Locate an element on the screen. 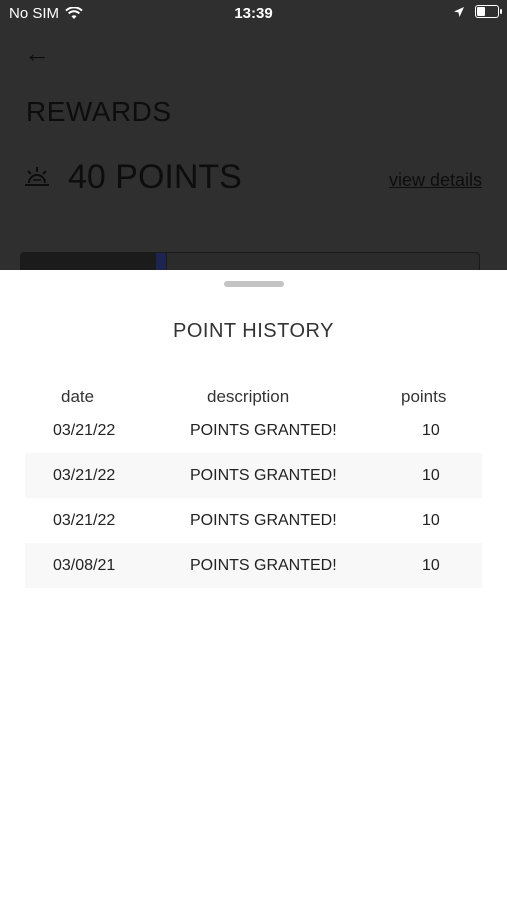 The image size is (507, 900). view-details-link: view details is located at coordinates (435, 180).